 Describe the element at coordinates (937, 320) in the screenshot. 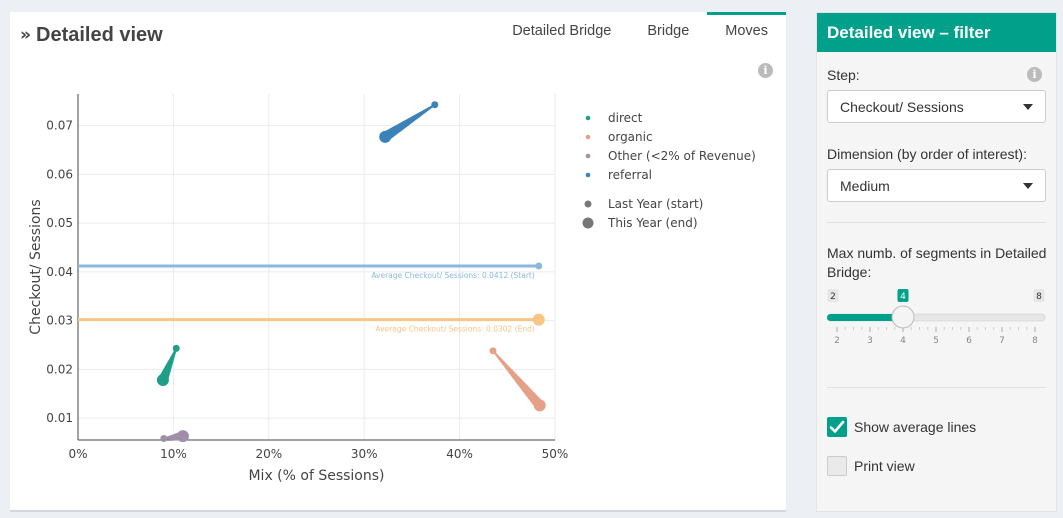

I see `segments-slider: 2 8 4 2 3 4 5 6 7 8` at that location.